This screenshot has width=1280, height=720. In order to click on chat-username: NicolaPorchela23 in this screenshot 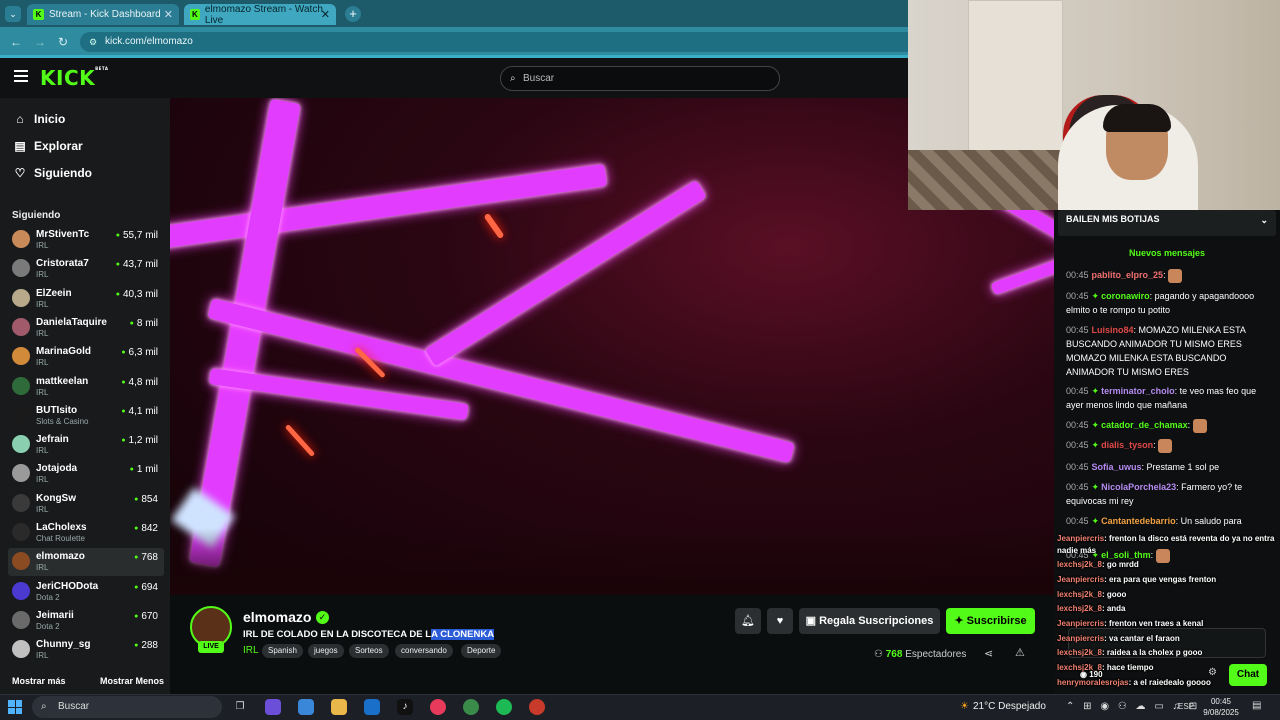, I will do `click(1138, 487)`.